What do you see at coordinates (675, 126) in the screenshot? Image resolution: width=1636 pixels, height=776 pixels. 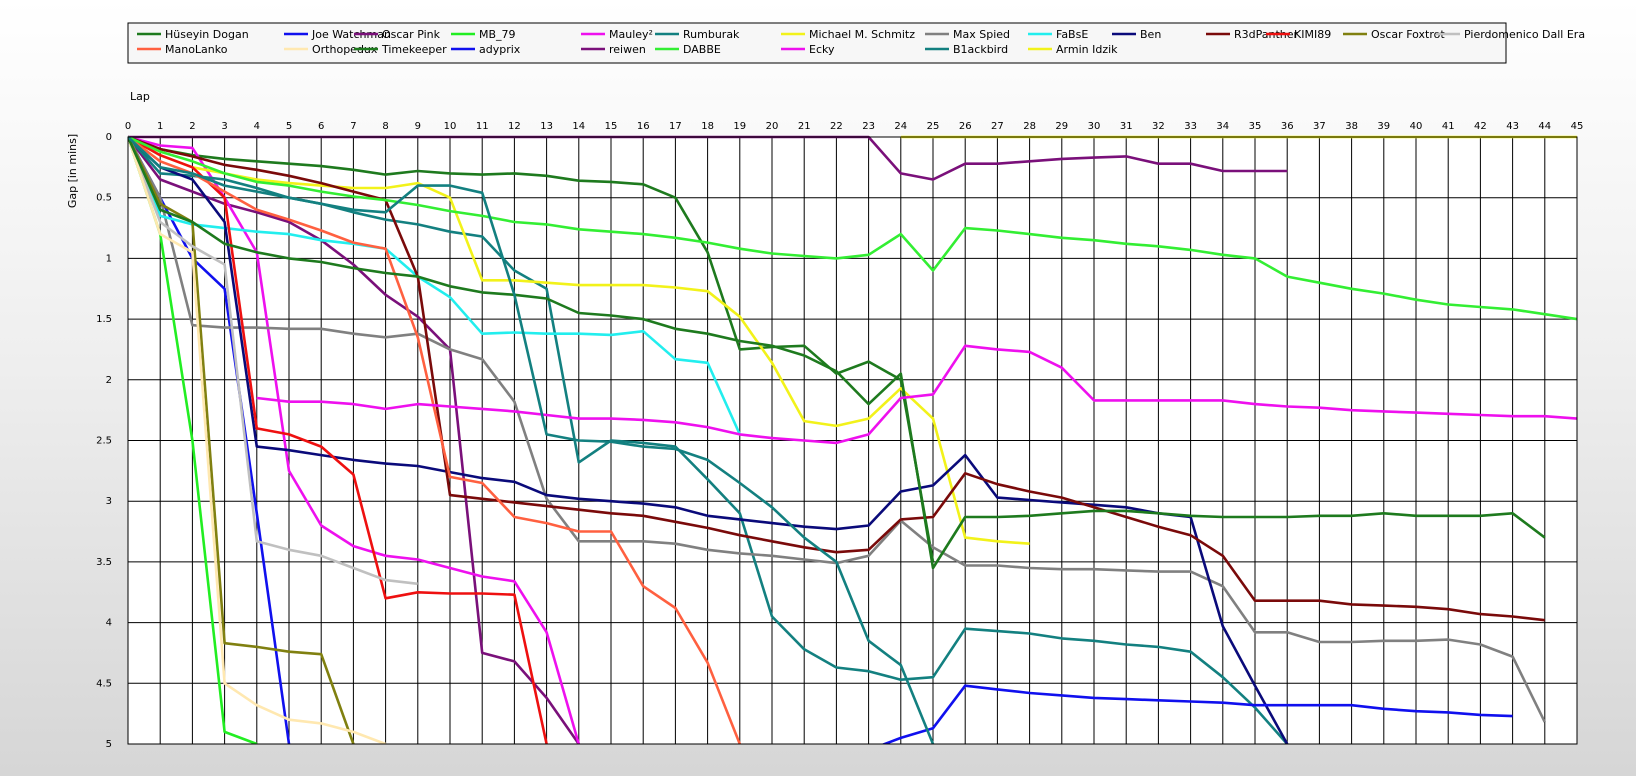 I see `x-tick-label: 17` at bounding box center [675, 126].